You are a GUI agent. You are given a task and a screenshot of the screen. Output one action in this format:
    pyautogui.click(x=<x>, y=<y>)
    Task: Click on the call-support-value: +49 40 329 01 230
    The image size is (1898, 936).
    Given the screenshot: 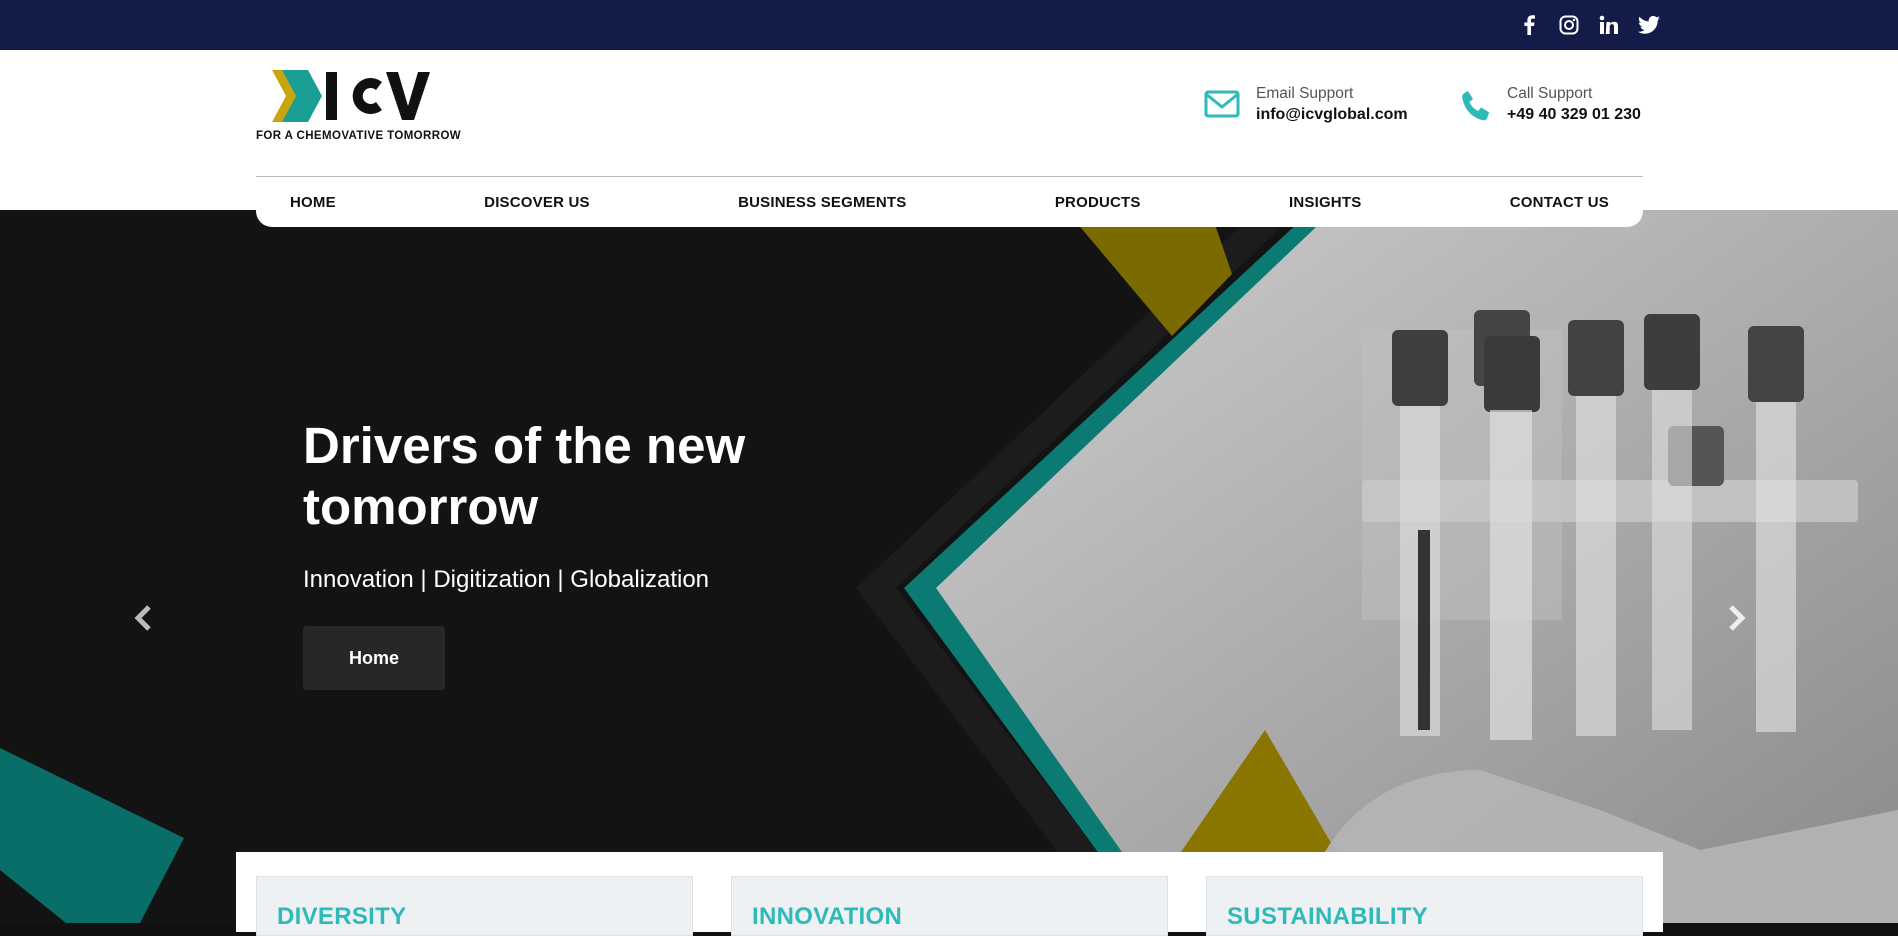 What is the action you would take?
    pyautogui.click(x=1574, y=115)
    